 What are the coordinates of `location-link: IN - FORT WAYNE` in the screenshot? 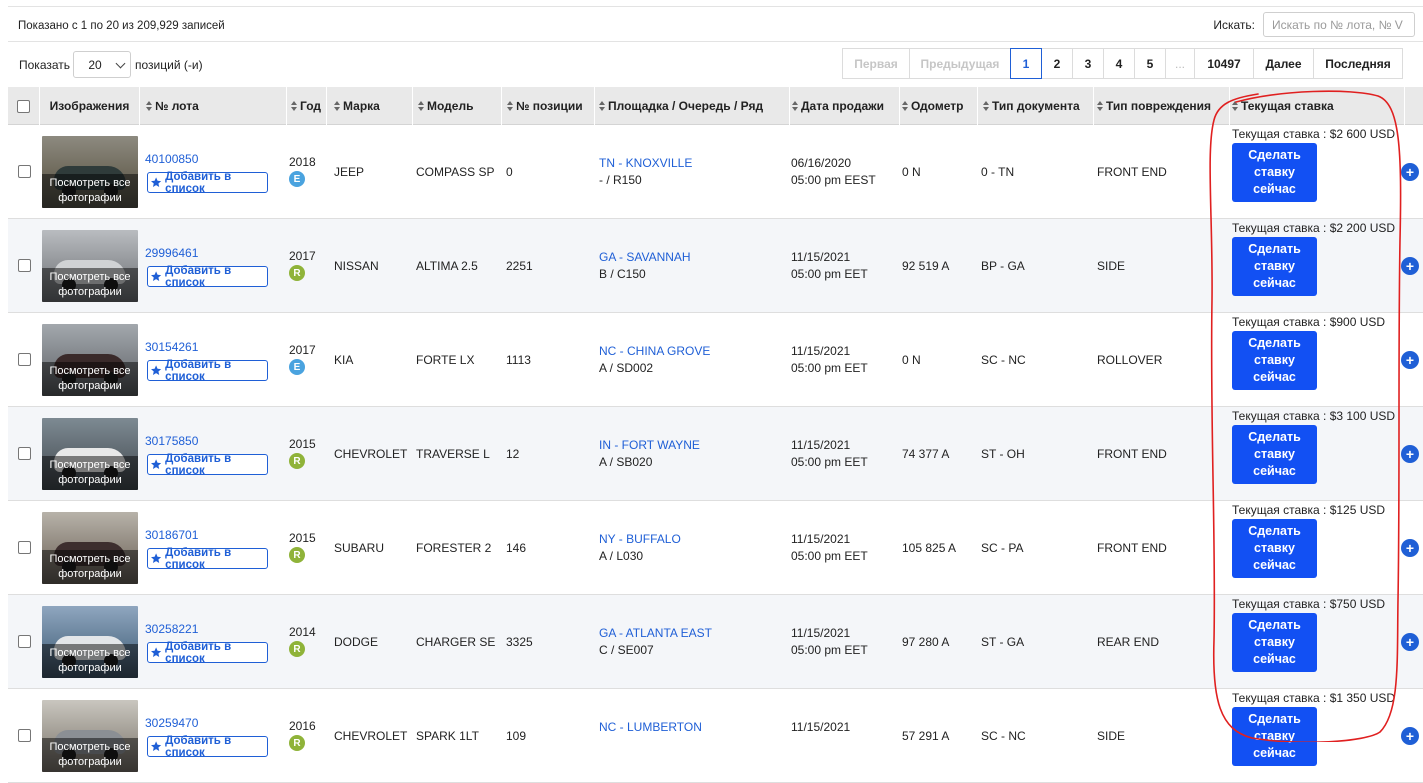 It's located at (649, 445).